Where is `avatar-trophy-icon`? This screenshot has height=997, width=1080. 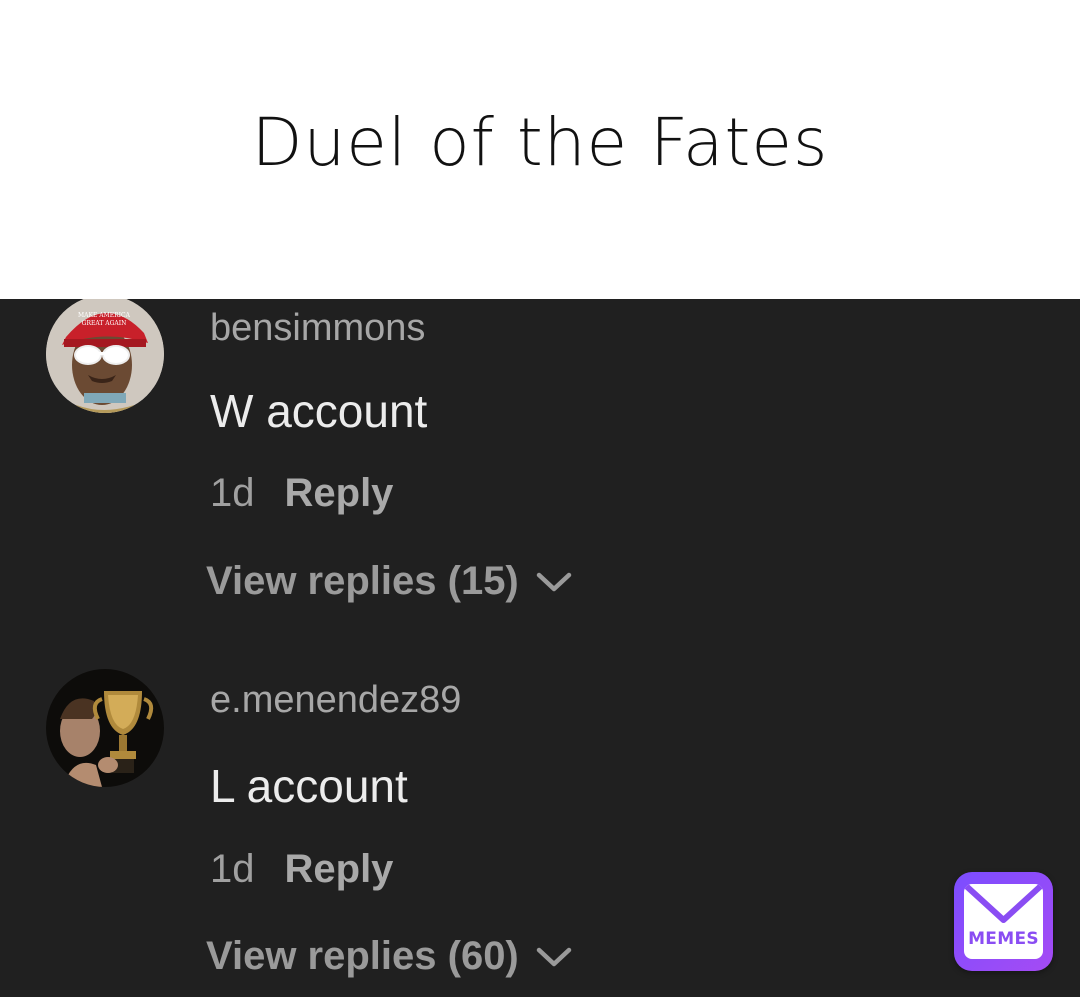 avatar-trophy-icon is located at coordinates (105, 728).